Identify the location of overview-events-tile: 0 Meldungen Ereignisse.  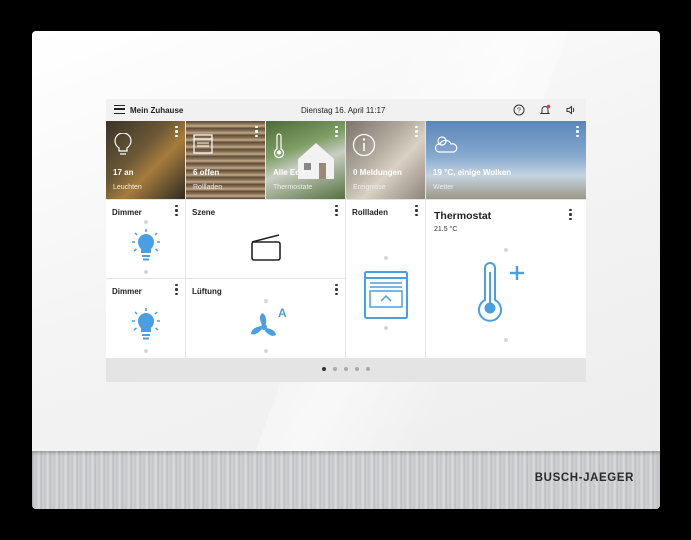
(385, 160).